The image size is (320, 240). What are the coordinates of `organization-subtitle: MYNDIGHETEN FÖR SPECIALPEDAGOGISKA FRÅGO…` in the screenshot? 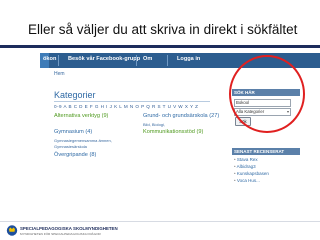 It's located at (60, 234).